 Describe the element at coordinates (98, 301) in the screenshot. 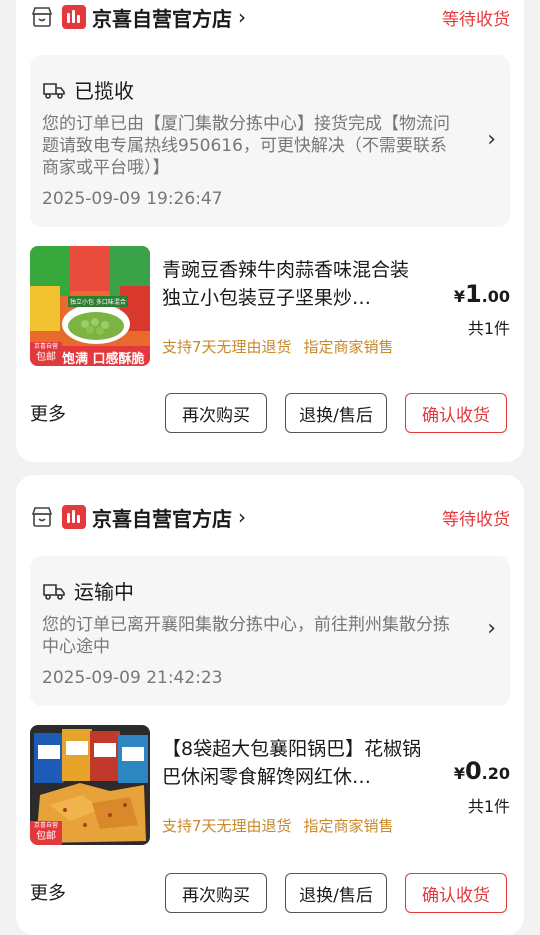

I see `thumb-mini-text: 独立小包 多口味混合` at that location.